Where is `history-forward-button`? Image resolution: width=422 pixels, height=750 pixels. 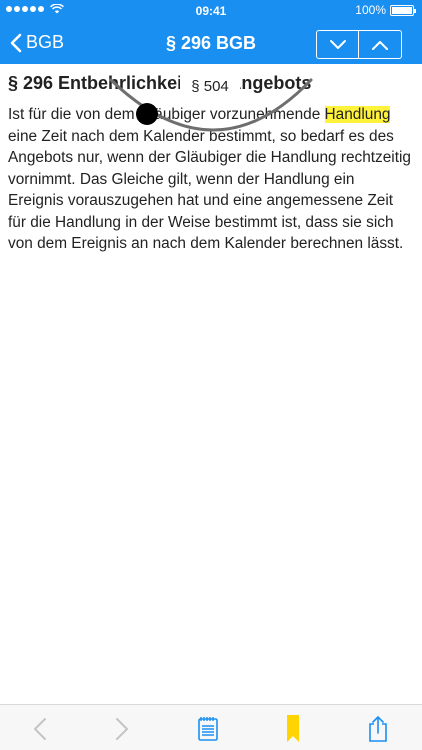
history-forward-button is located at coordinates (122, 729).